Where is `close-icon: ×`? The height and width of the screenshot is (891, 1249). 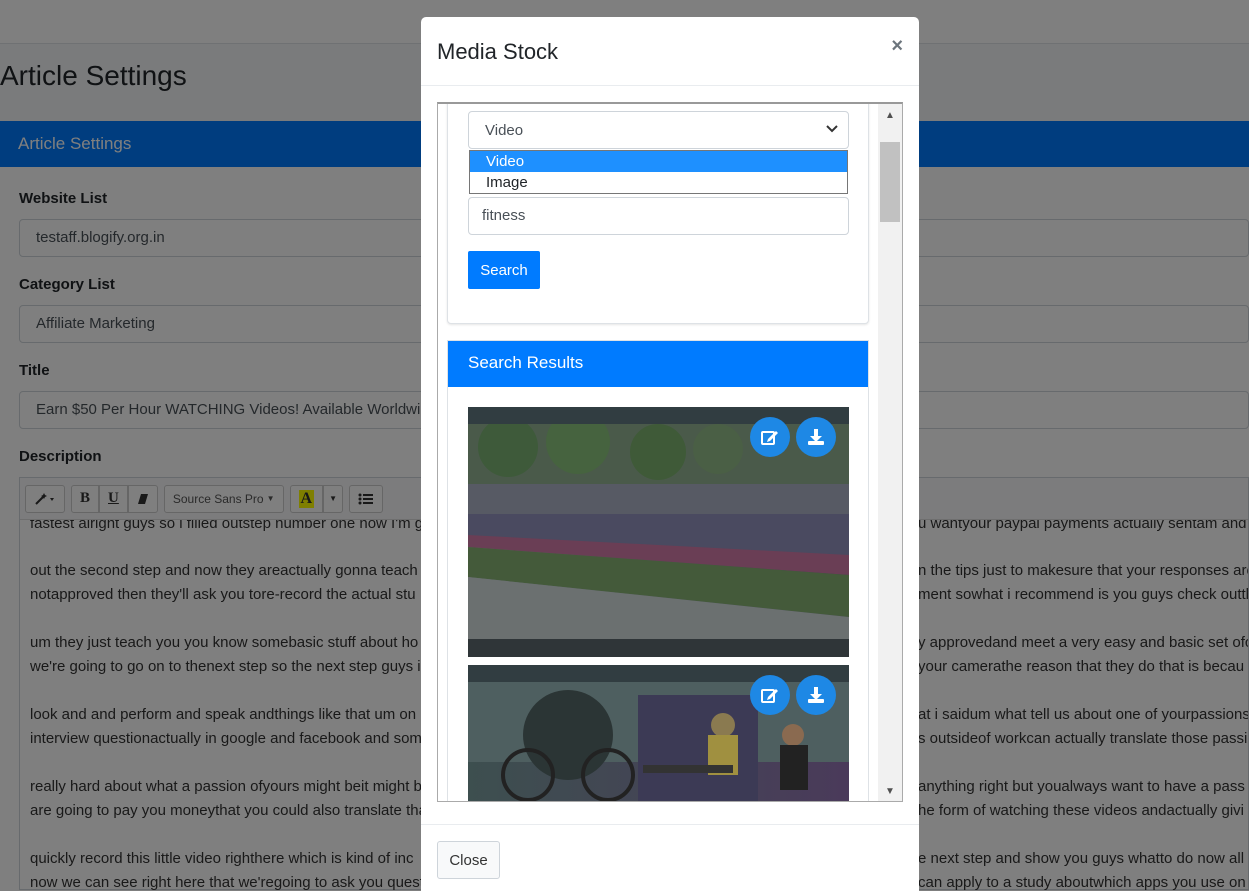 close-icon: × is located at coordinates (897, 46).